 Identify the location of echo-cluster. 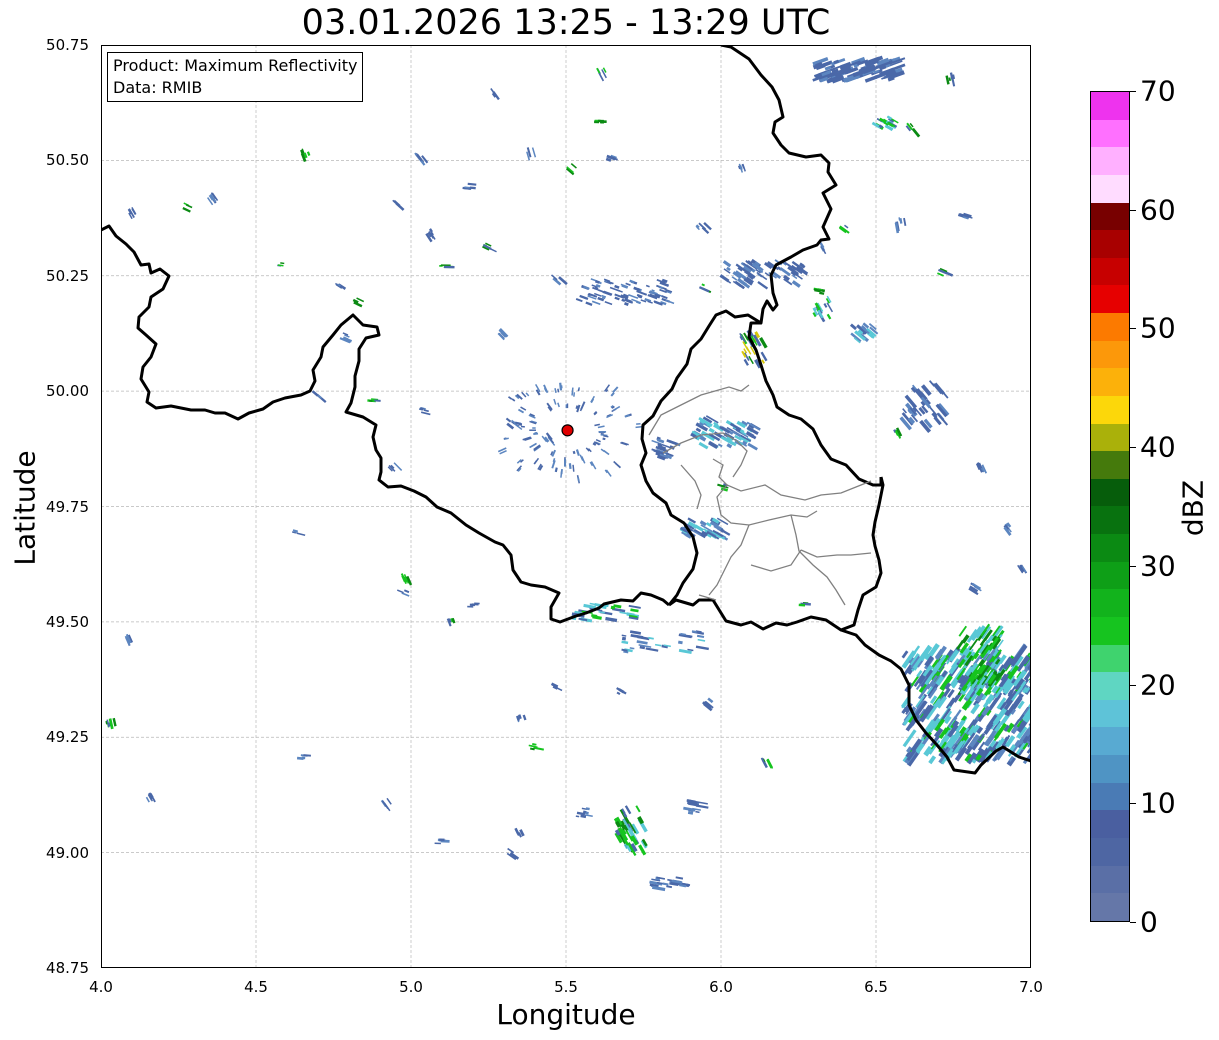
(602, 432).